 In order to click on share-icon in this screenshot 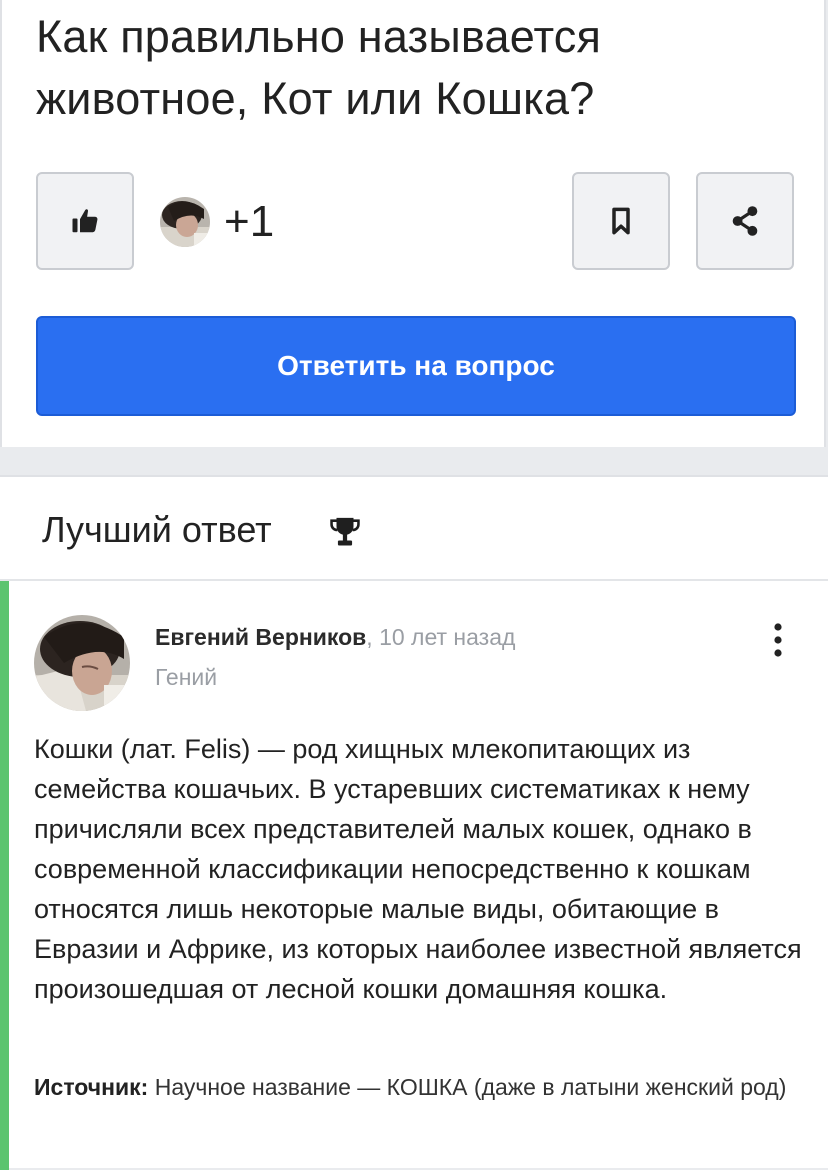, I will do `click(745, 221)`.